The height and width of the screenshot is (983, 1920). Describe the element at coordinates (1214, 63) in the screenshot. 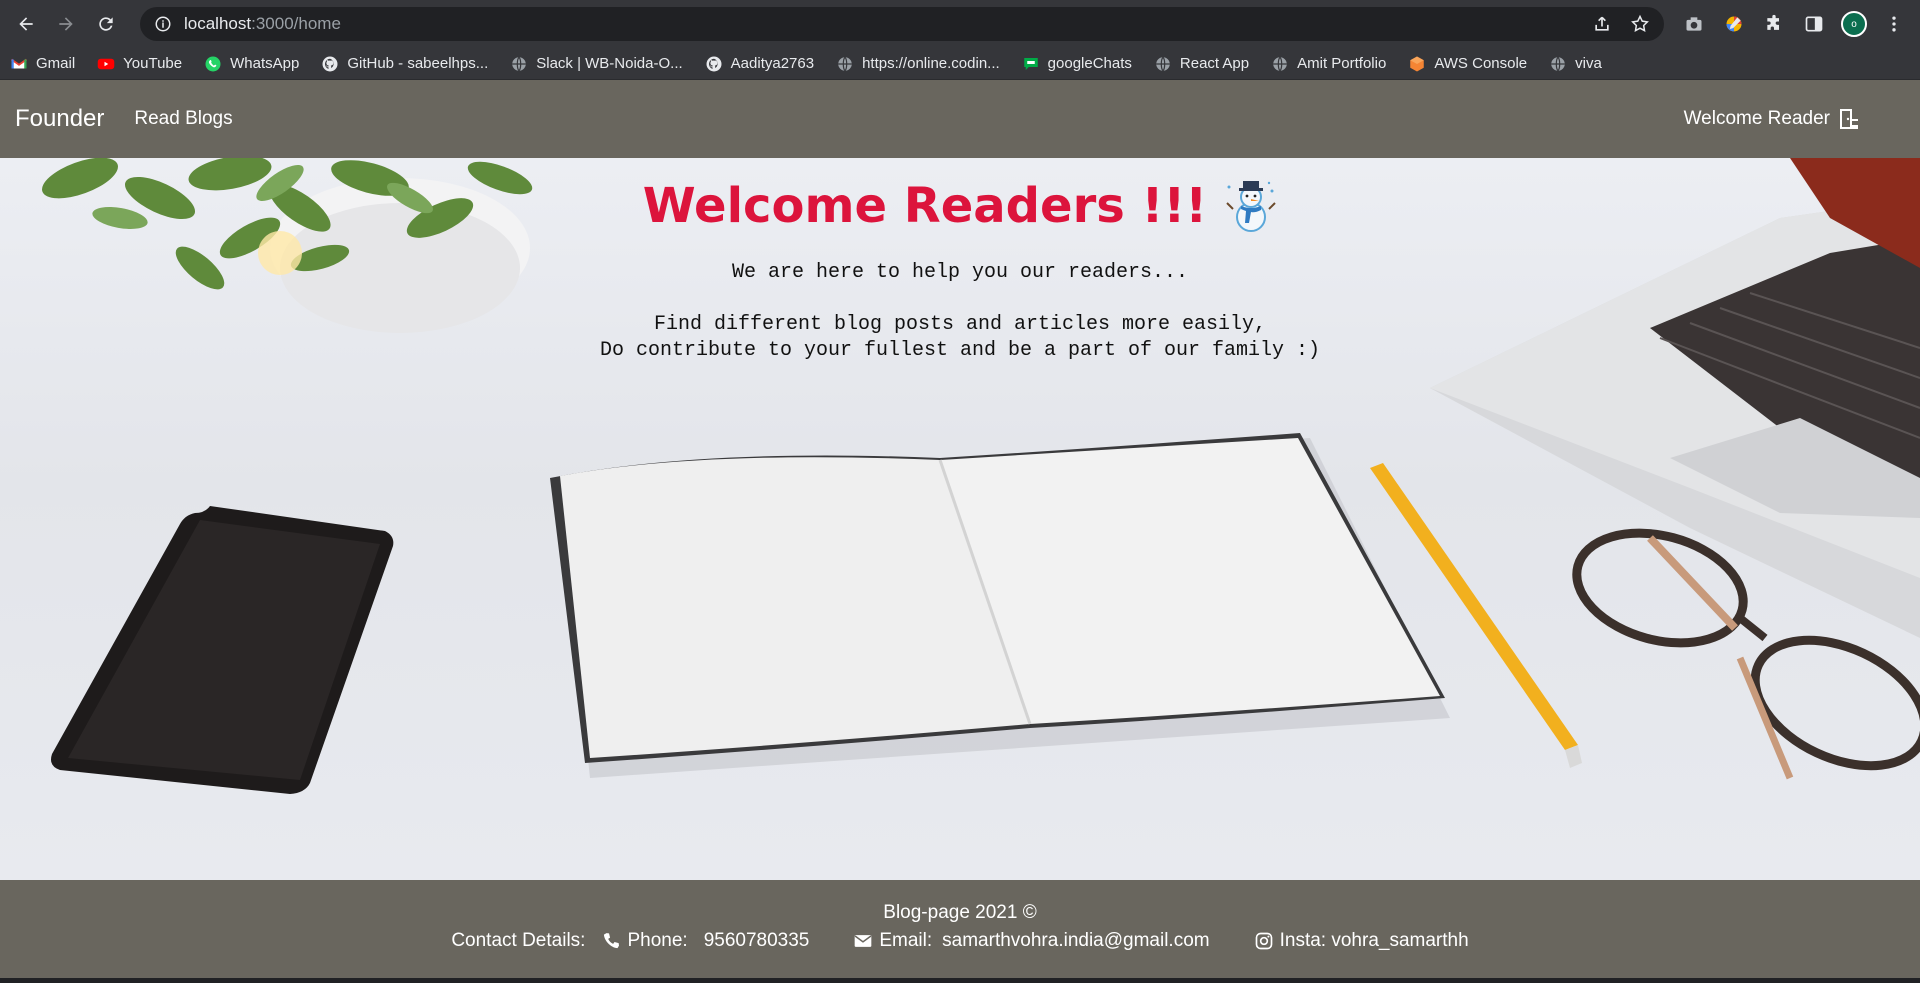

I see `bookmark-label: React App` at that location.